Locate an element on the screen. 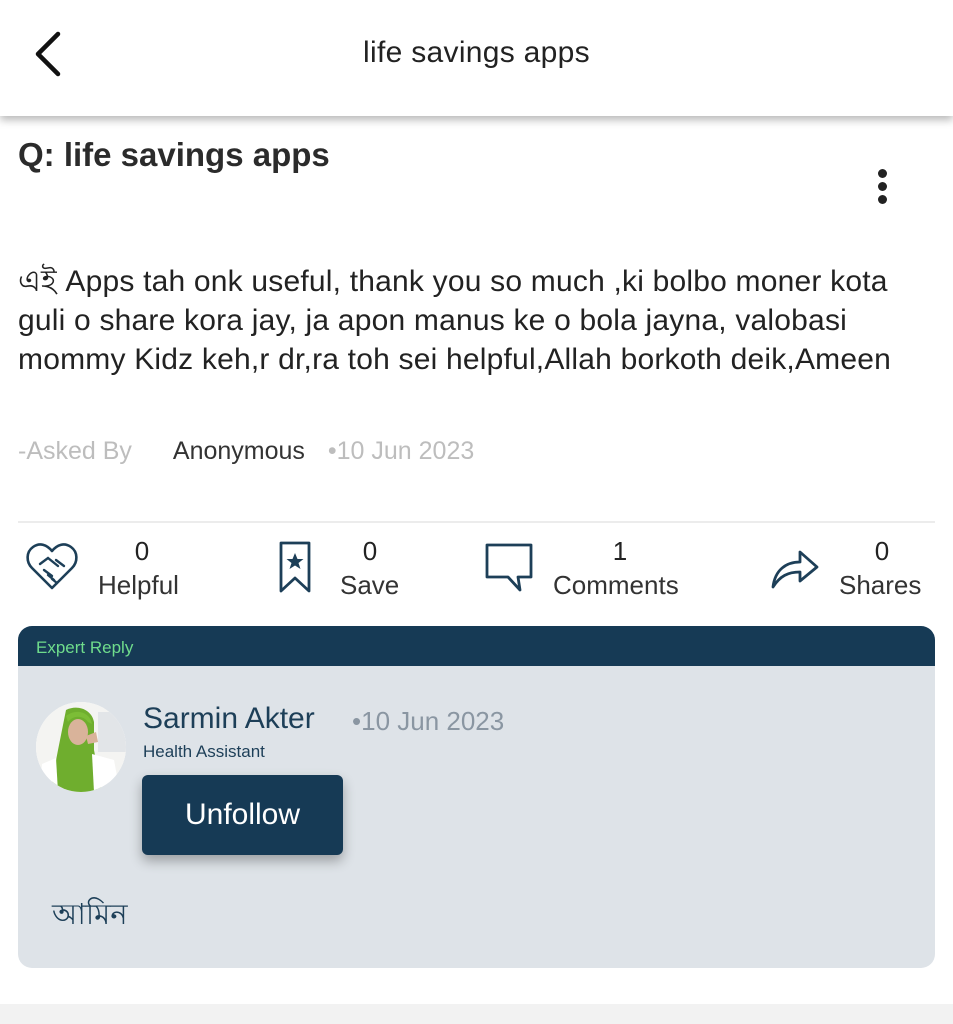  expert-reply-date: •10 Jun 2023 is located at coordinates (428, 721).